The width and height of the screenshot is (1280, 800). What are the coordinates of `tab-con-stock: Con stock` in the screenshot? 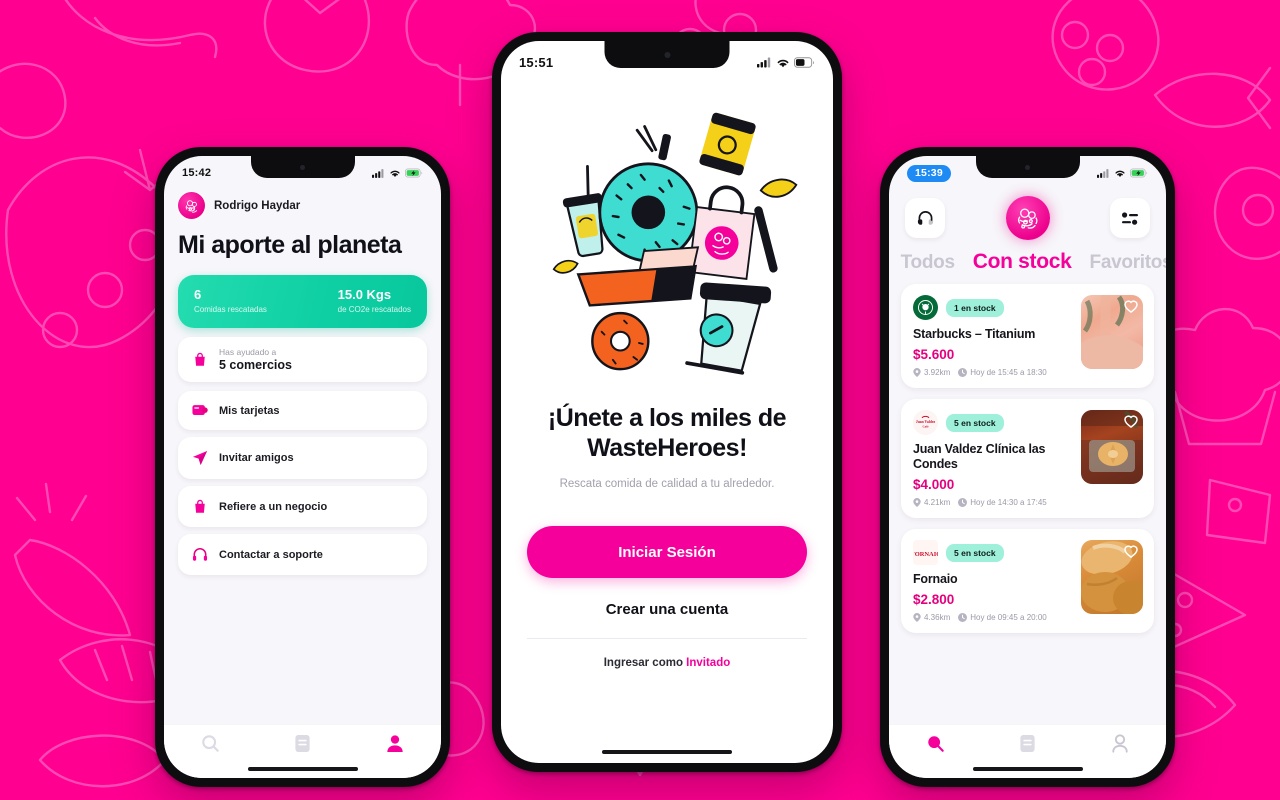 It's located at (1022, 262).